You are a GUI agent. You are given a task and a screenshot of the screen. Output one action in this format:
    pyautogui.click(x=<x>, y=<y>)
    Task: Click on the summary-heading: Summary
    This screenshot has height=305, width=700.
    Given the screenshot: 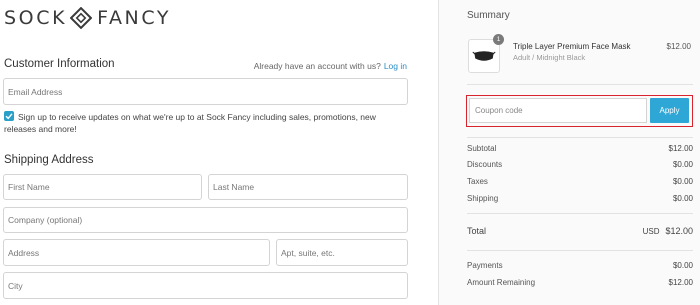 What is the action you would take?
    pyautogui.click(x=488, y=15)
    